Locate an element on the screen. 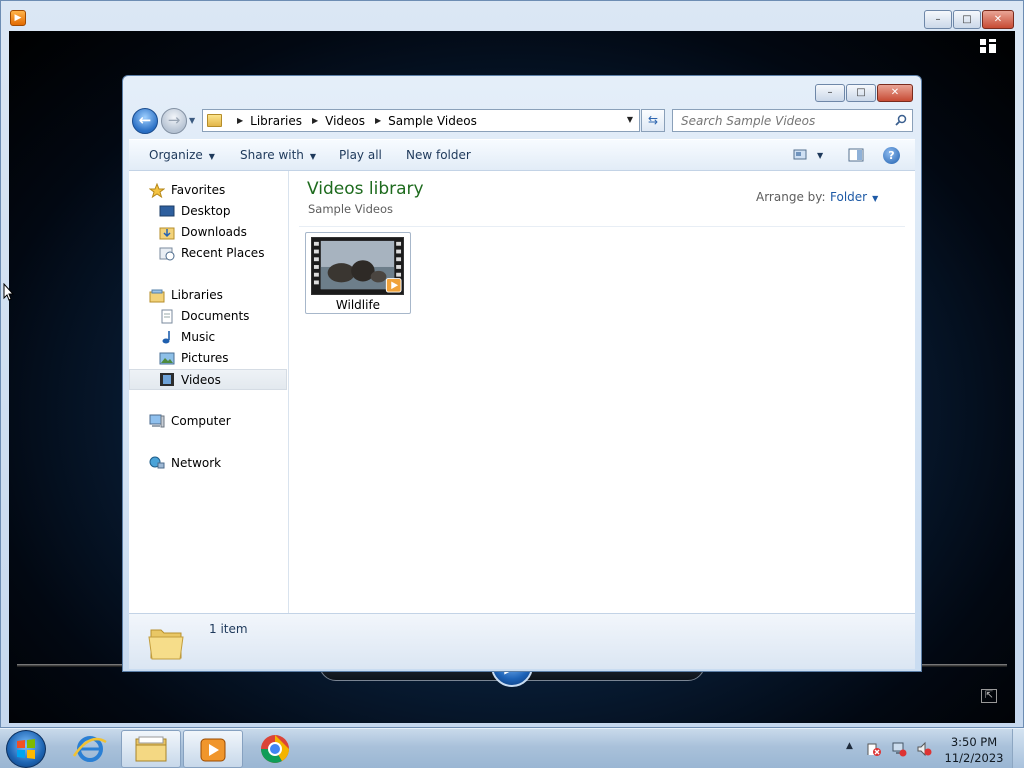 This screenshot has height=768, width=1024. breadcrumb: ▶ Libraries ▶ Videos ▶ Sample Videos is located at coordinates (352, 120).